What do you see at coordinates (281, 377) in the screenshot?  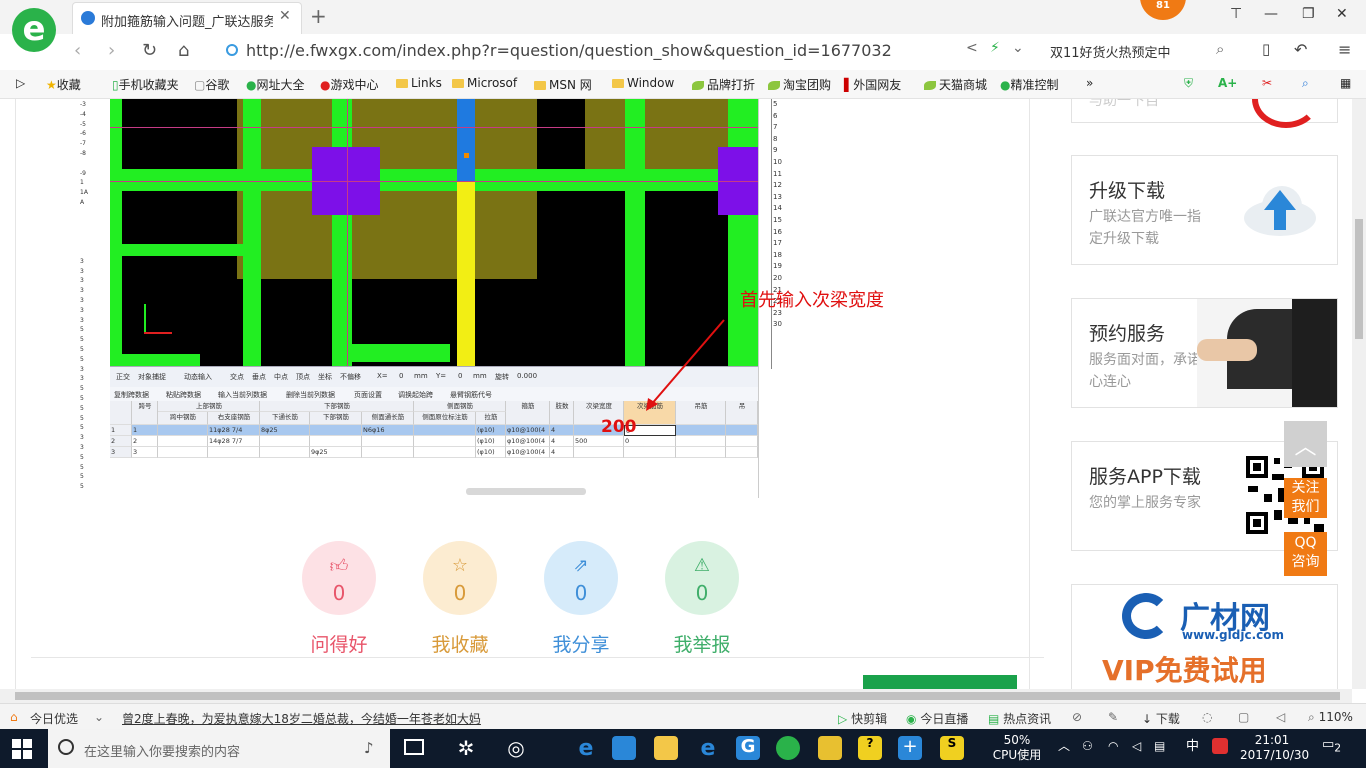 I see `cad-toolbar-item: 中点` at bounding box center [281, 377].